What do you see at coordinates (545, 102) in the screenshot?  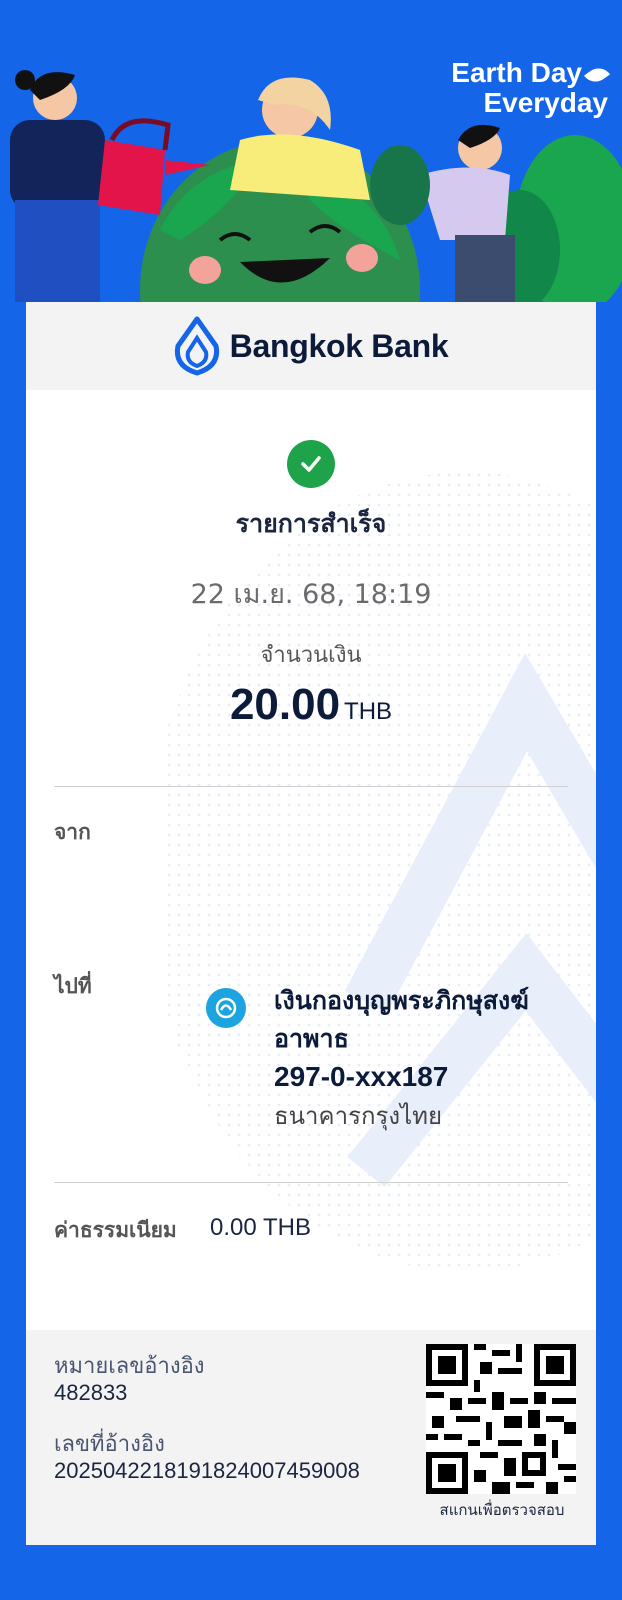 I see `campaign-line2: Everyday` at bounding box center [545, 102].